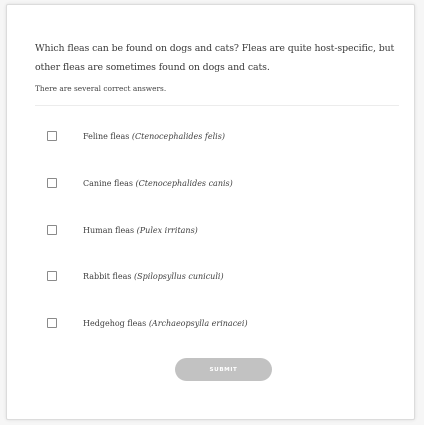  What do you see at coordinates (179, 276) in the screenshot?
I see `option-latin-name: (Spilopsyllus cuniculi)` at bounding box center [179, 276].